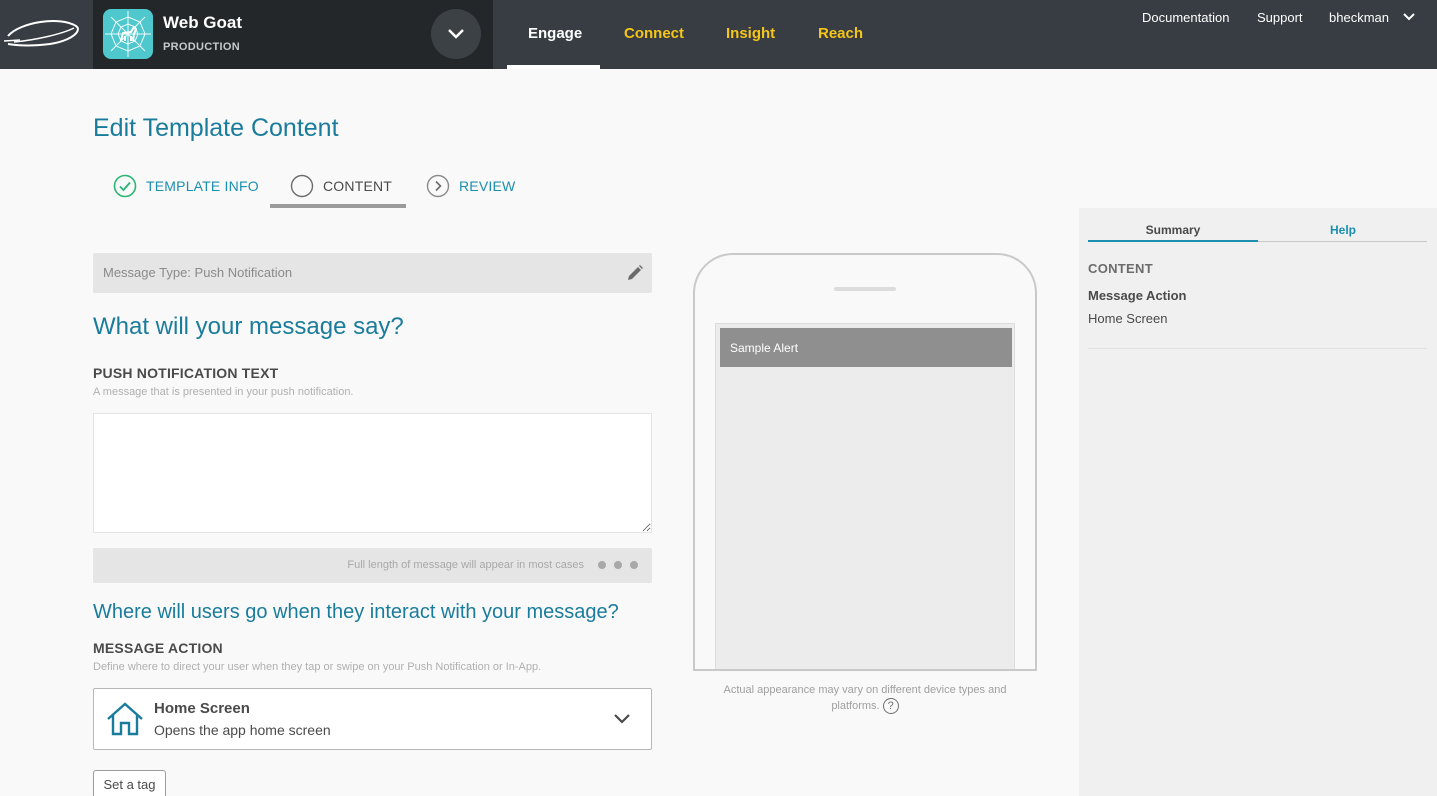 This screenshot has width=1437, height=796. What do you see at coordinates (248, 326) in the screenshot?
I see `message-heading: What will your message say?` at bounding box center [248, 326].